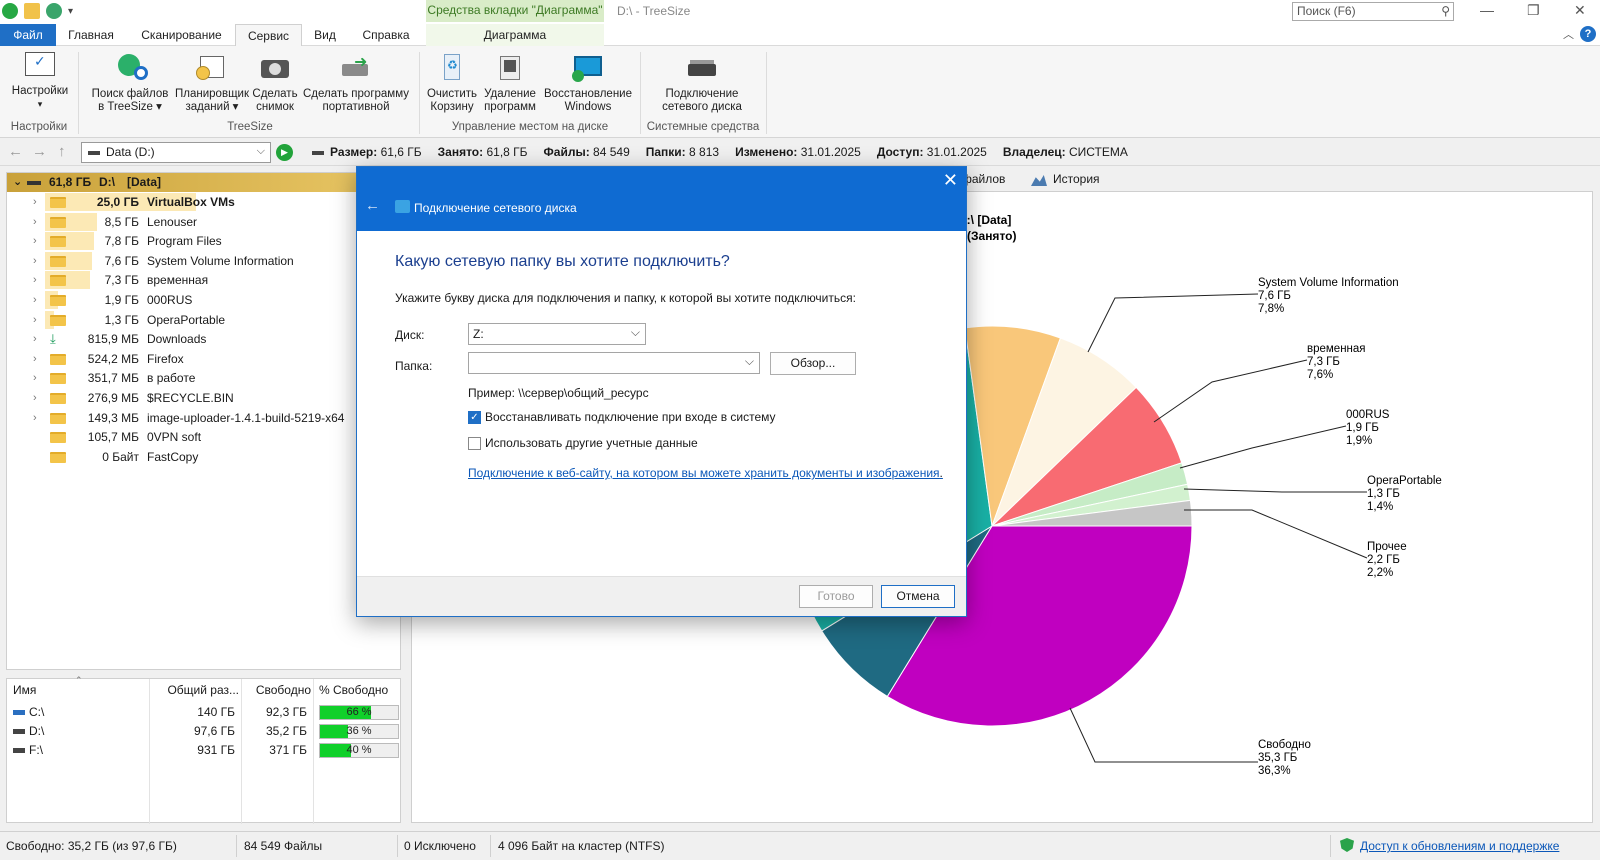  Describe the element at coordinates (203, 731) in the screenshot. I see `drive-row: D:\ 97,6 ГБ 35,2 ГБ 36 %` at that location.